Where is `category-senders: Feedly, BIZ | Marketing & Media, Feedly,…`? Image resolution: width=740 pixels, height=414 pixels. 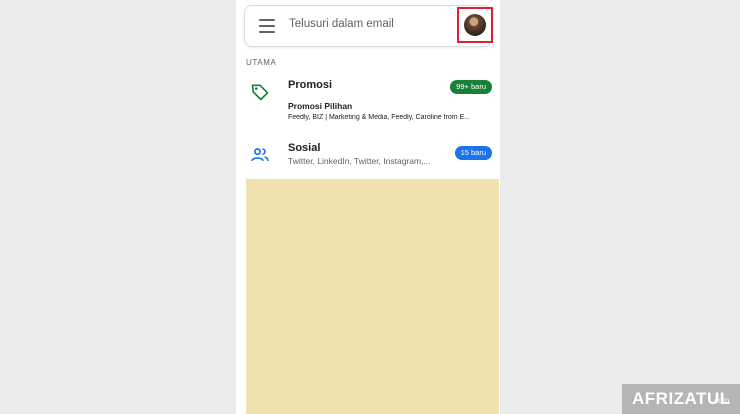 category-senders: Feedly, BIZ | Marketing & Media, Feedly,… is located at coordinates (379, 117).